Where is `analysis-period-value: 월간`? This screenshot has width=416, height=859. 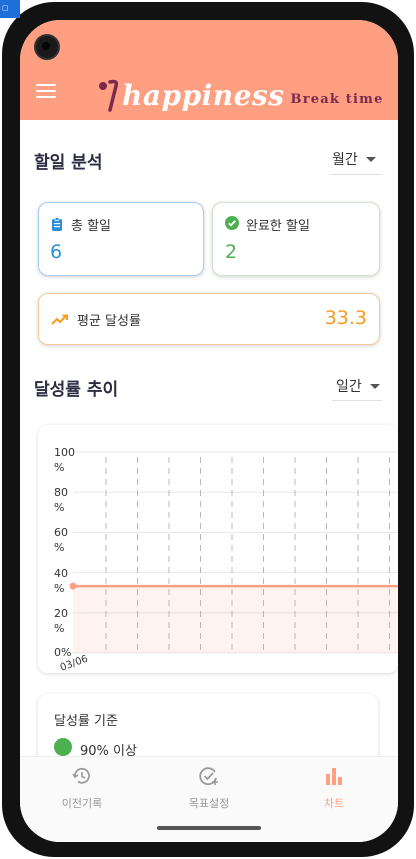 analysis-period-value: 월간 is located at coordinates (345, 160).